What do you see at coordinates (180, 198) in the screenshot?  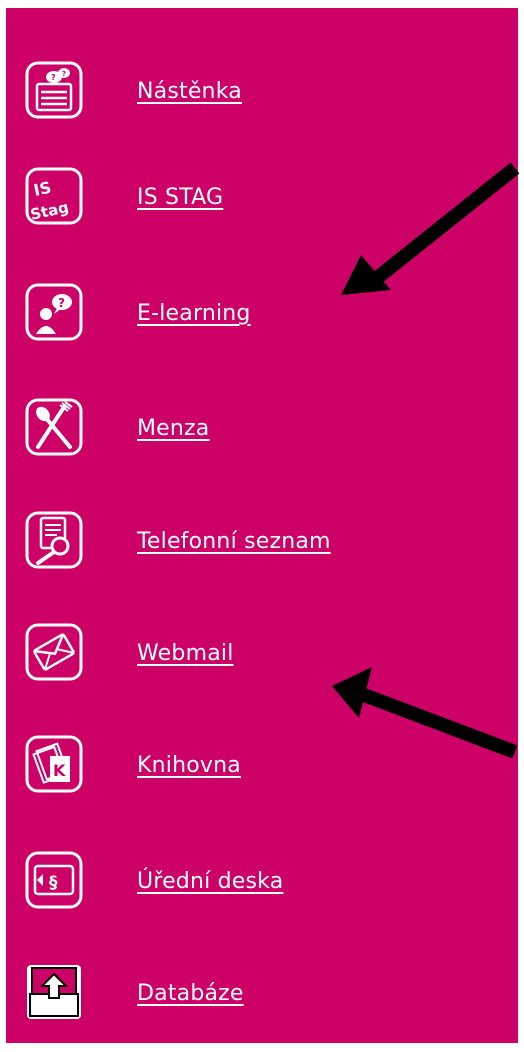 I see `menu-item-label: IS STAG` at bounding box center [180, 198].